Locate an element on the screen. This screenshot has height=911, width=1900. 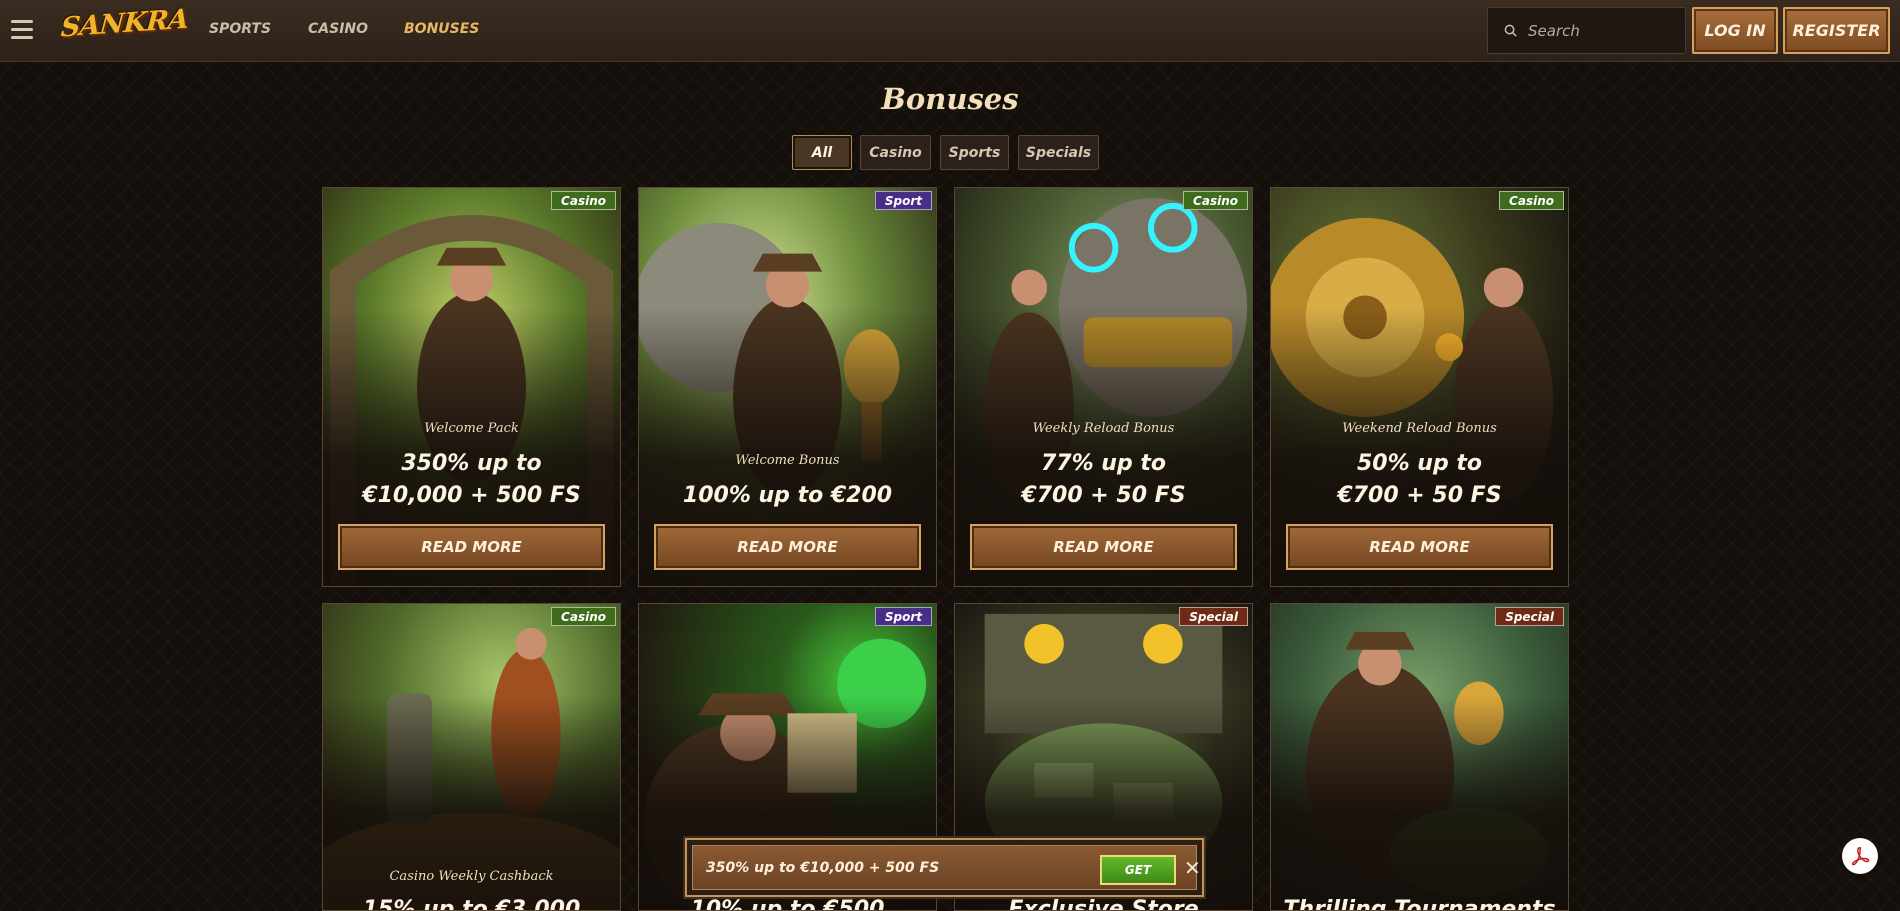
card-subtitle: Welcome Bonus is located at coordinates (787, 460).